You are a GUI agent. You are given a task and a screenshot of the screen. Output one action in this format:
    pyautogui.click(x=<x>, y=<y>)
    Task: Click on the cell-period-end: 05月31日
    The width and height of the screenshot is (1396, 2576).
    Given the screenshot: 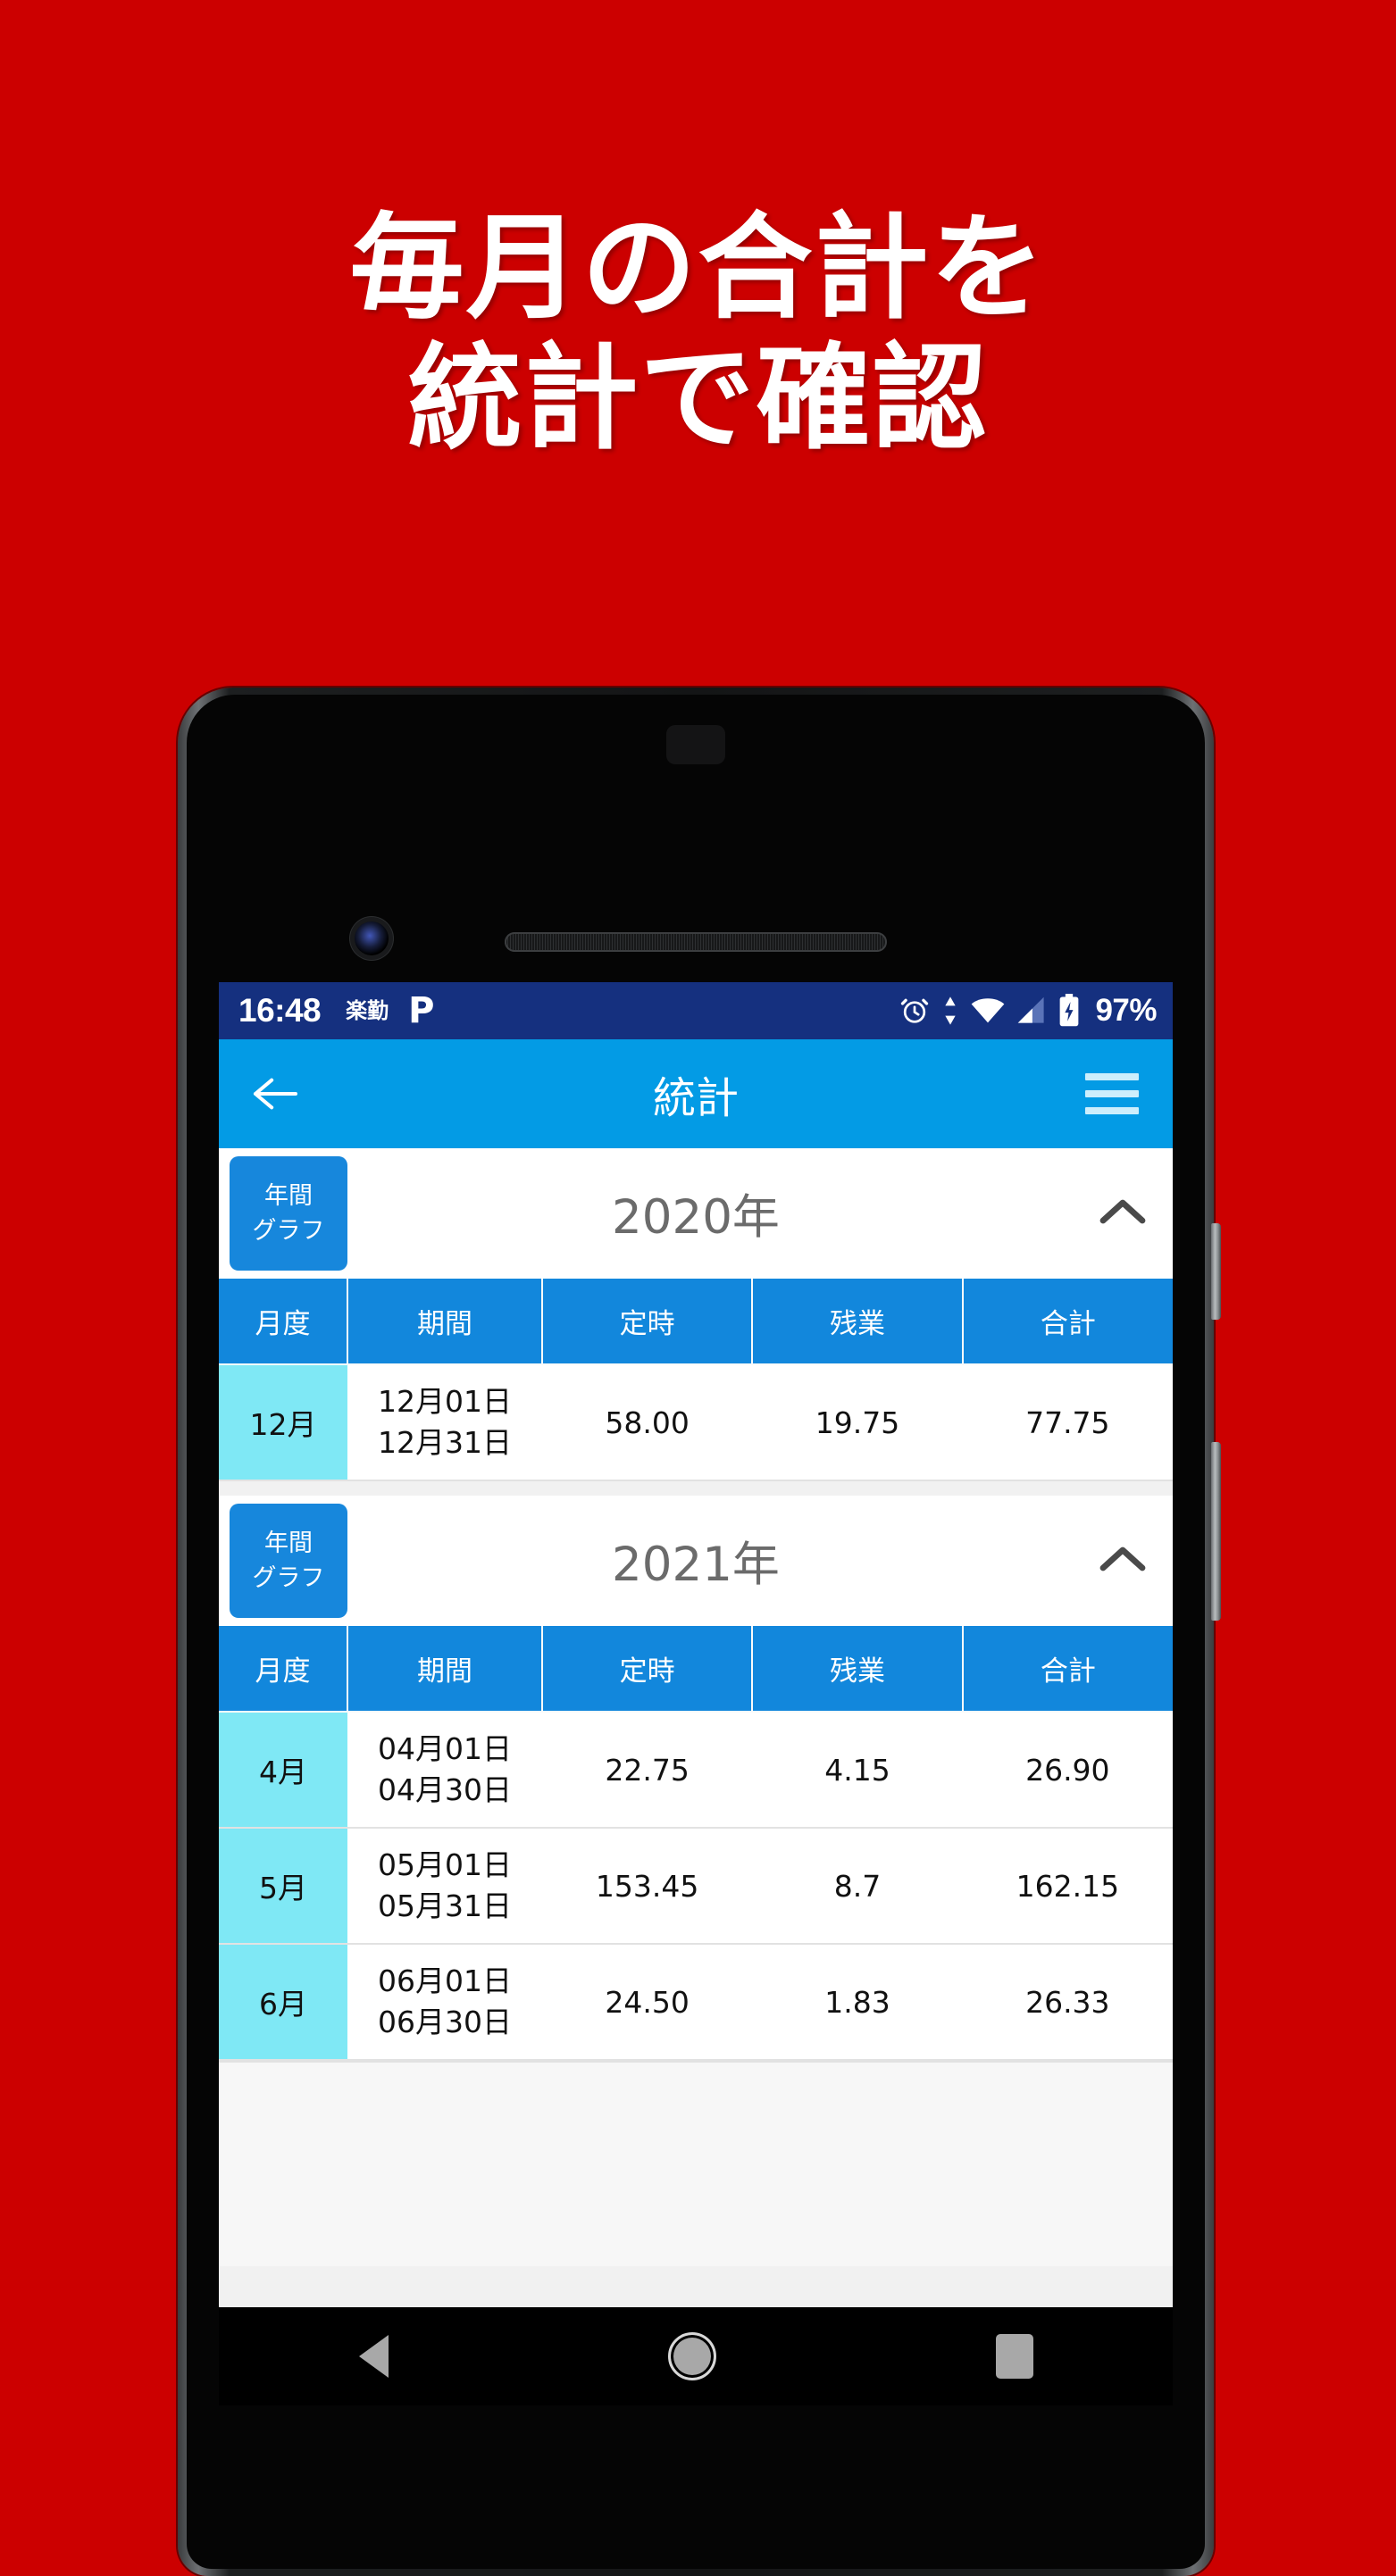 What is the action you would take?
    pyautogui.click(x=445, y=1905)
    